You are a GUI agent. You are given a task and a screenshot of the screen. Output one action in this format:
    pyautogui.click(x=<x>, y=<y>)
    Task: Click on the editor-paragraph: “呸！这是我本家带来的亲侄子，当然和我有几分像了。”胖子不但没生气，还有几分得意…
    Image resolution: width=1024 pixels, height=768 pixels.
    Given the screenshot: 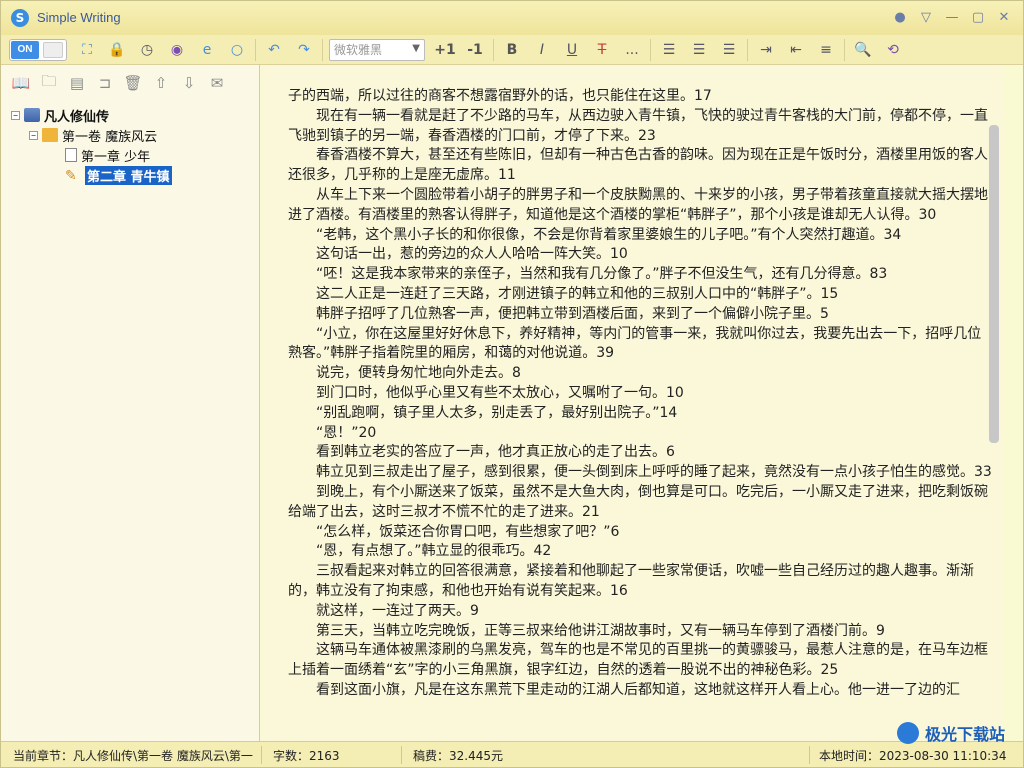 What is the action you would take?
    pyautogui.click(x=640, y=275)
    